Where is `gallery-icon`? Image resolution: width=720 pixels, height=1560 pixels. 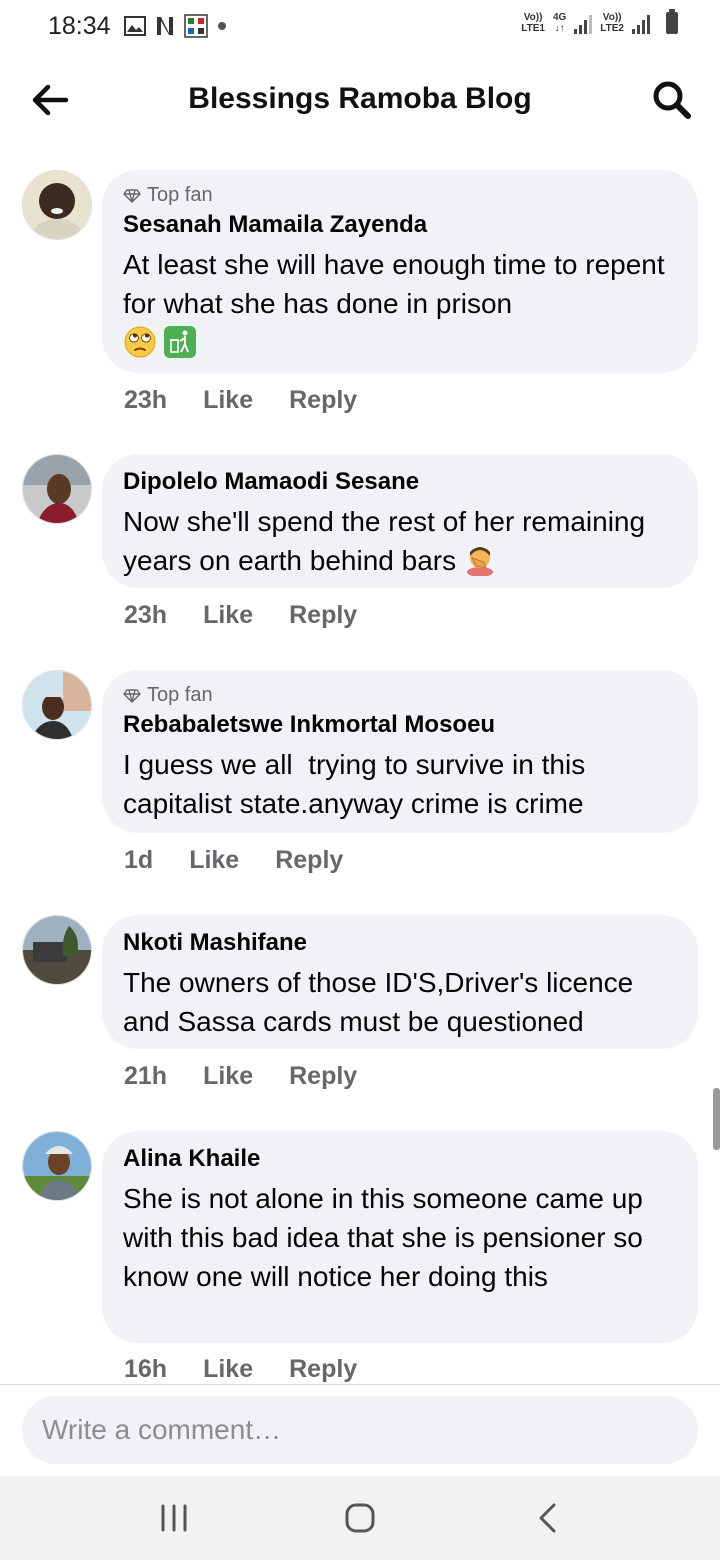
gallery-icon is located at coordinates (135, 26).